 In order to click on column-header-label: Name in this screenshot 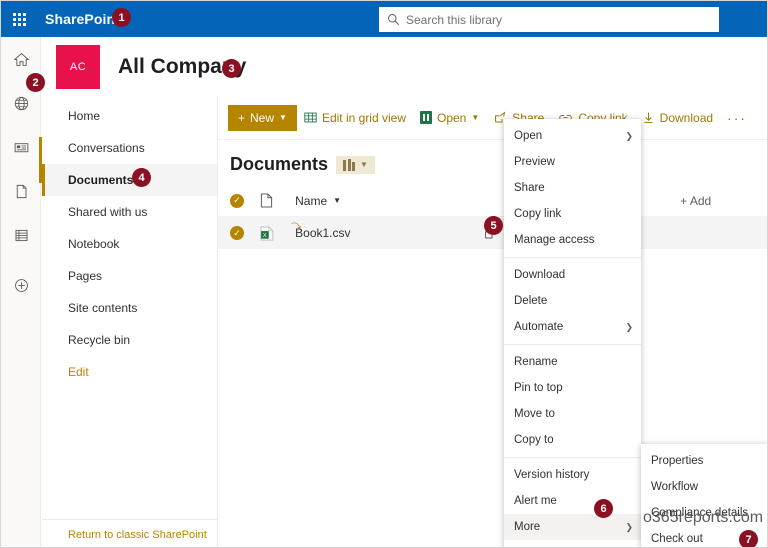, I will do `click(311, 200)`.